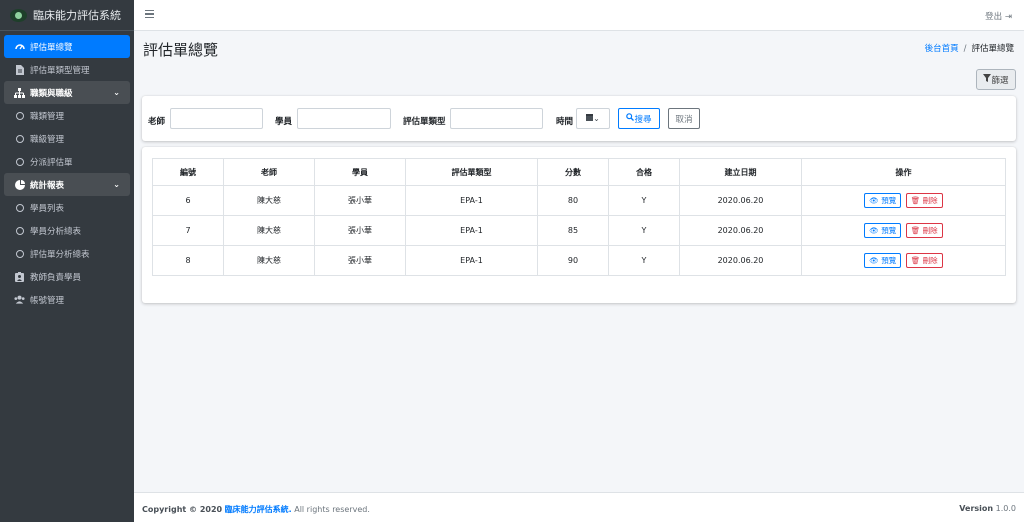  What do you see at coordinates (181, 50) in the screenshot?
I see `page-title: 評估單總覽` at bounding box center [181, 50].